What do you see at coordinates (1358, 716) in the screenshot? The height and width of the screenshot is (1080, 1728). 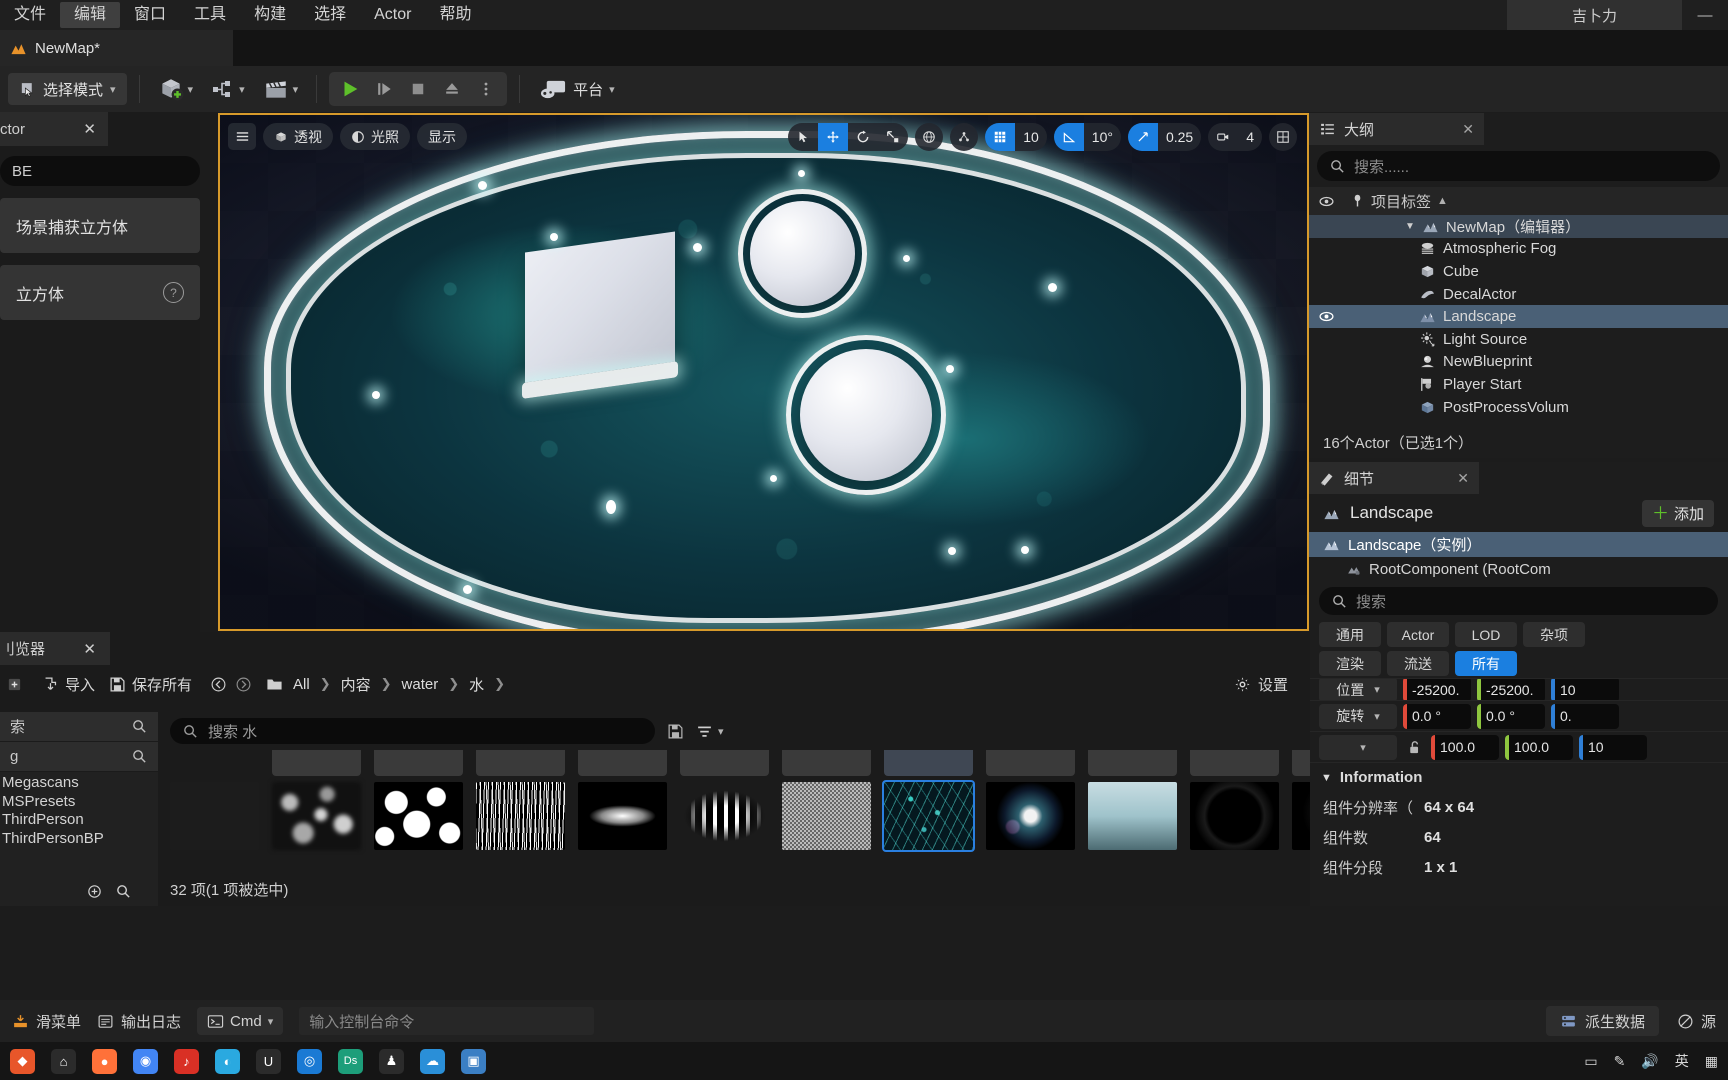 I see `rotation-label-dropdown: 旋转 ▾` at bounding box center [1358, 716].